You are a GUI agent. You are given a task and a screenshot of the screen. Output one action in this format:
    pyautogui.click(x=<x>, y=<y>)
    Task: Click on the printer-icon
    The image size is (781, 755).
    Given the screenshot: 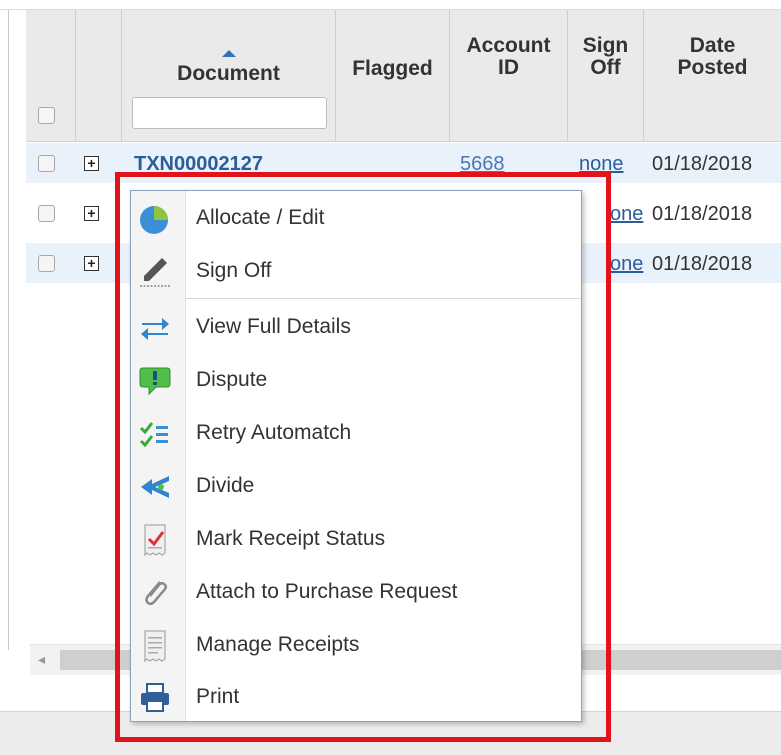 What is the action you would take?
    pyautogui.click(x=155, y=697)
    